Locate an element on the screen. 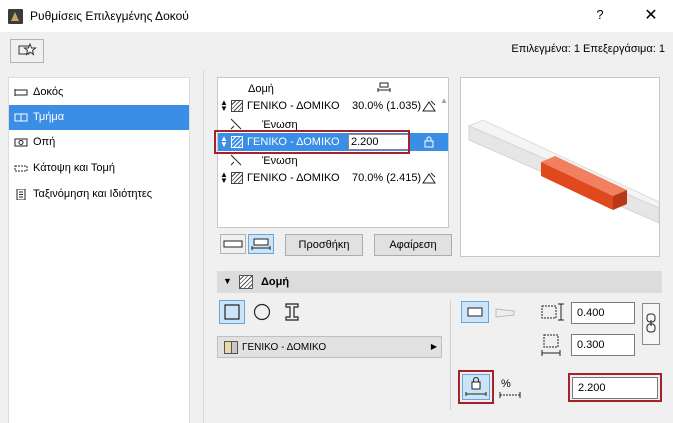 This screenshot has width=673, height=423. chain-link-icon is located at coordinates (651, 323).